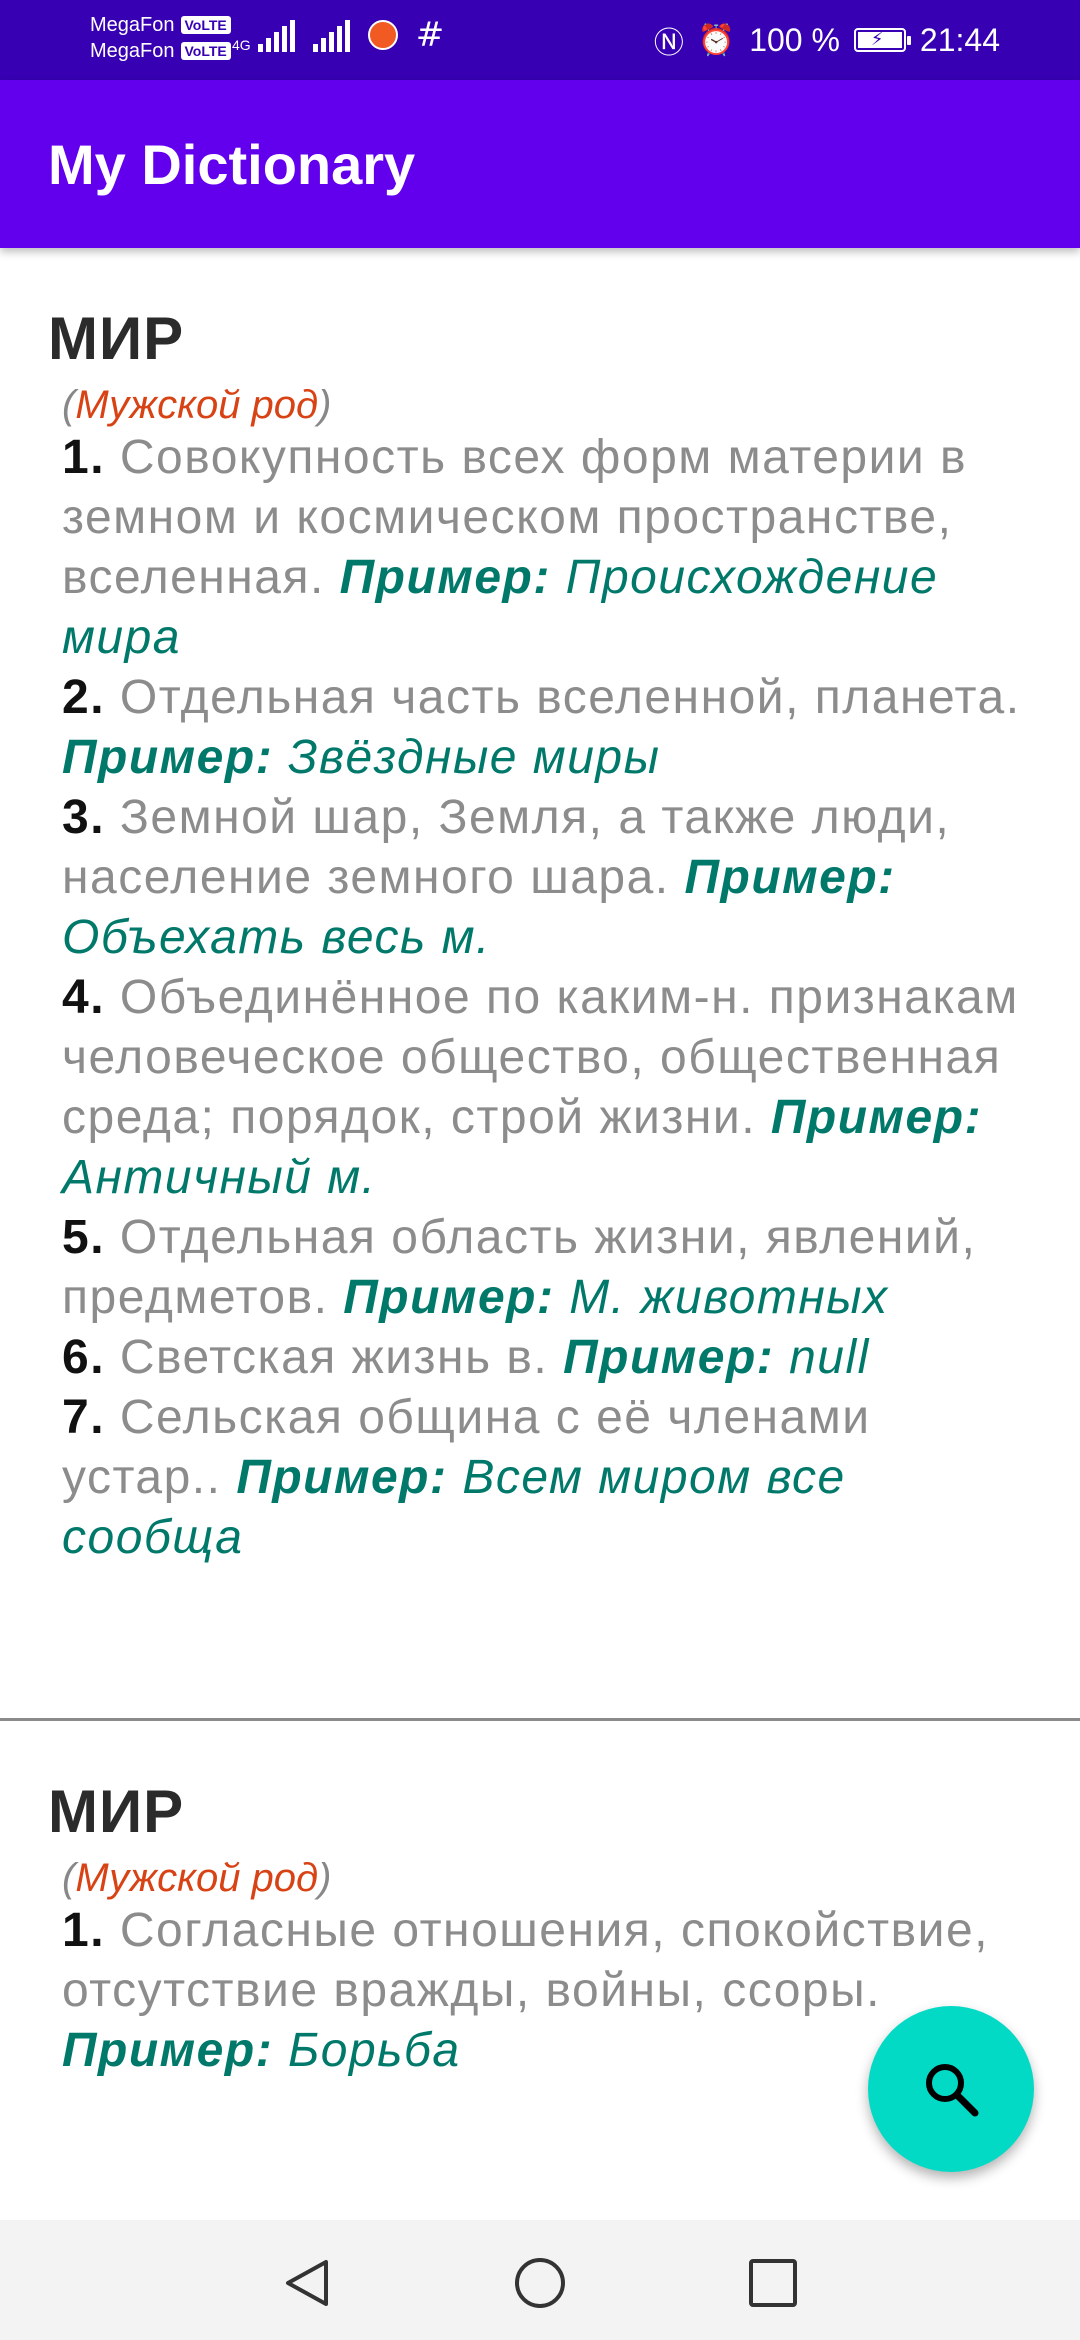 The image size is (1080, 2340). I want to click on definition-number: 3., so click(84, 817).